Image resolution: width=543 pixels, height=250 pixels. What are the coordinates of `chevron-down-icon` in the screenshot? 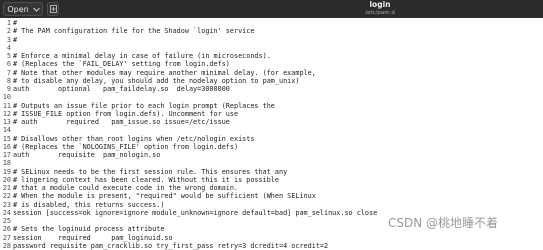 It's located at (36, 9).